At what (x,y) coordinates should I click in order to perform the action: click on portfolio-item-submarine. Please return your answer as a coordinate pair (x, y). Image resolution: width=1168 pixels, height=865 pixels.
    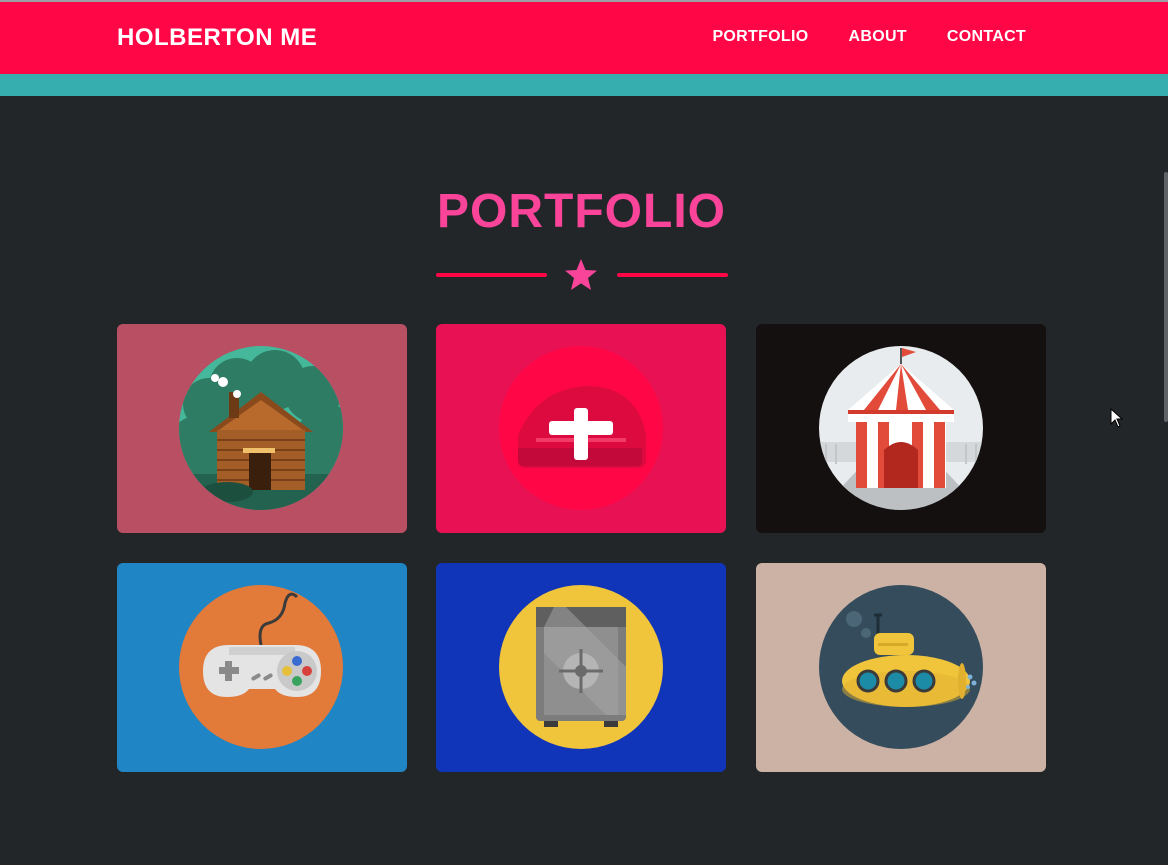
    Looking at the image, I should click on (901, 667).